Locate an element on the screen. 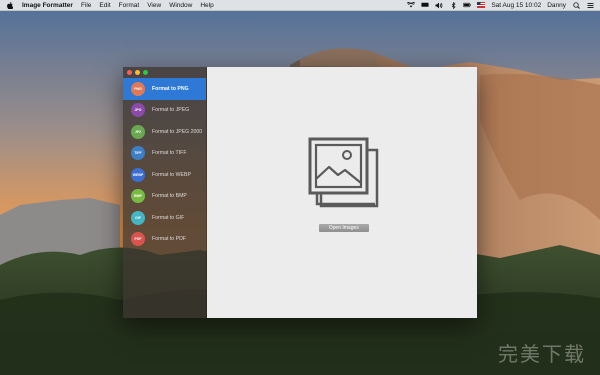  format-item-jp2: JP2 Format to JPEG 2000 is located at coordinates (164, 132).